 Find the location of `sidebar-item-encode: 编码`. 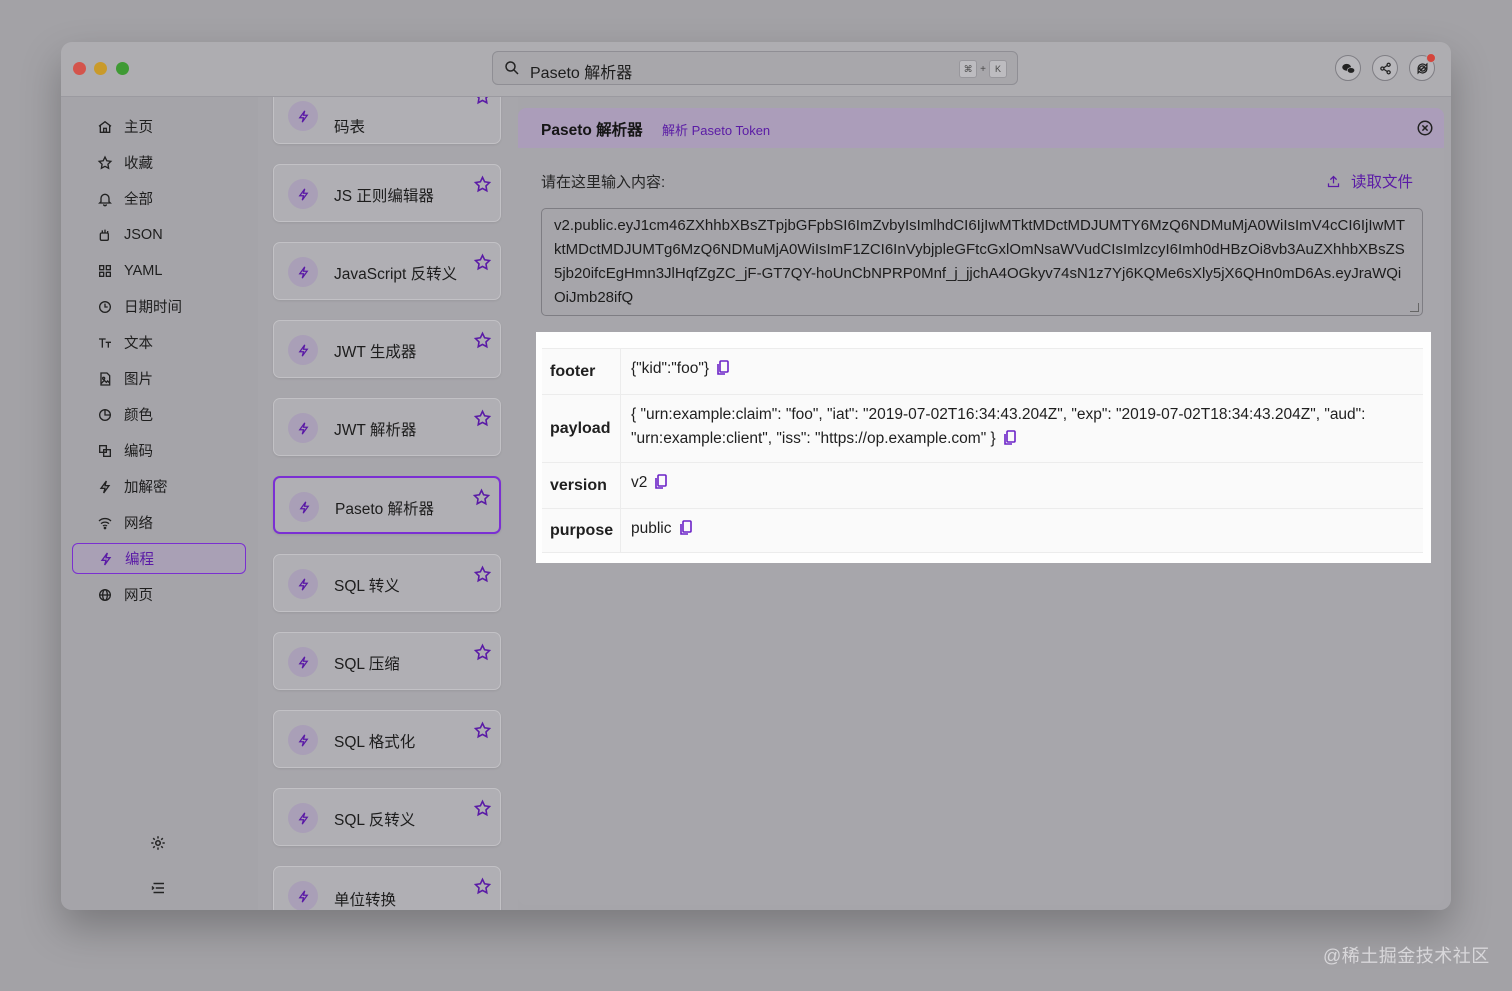

sidebar-item-encode: 编码 is located at coordinates (159, 450).